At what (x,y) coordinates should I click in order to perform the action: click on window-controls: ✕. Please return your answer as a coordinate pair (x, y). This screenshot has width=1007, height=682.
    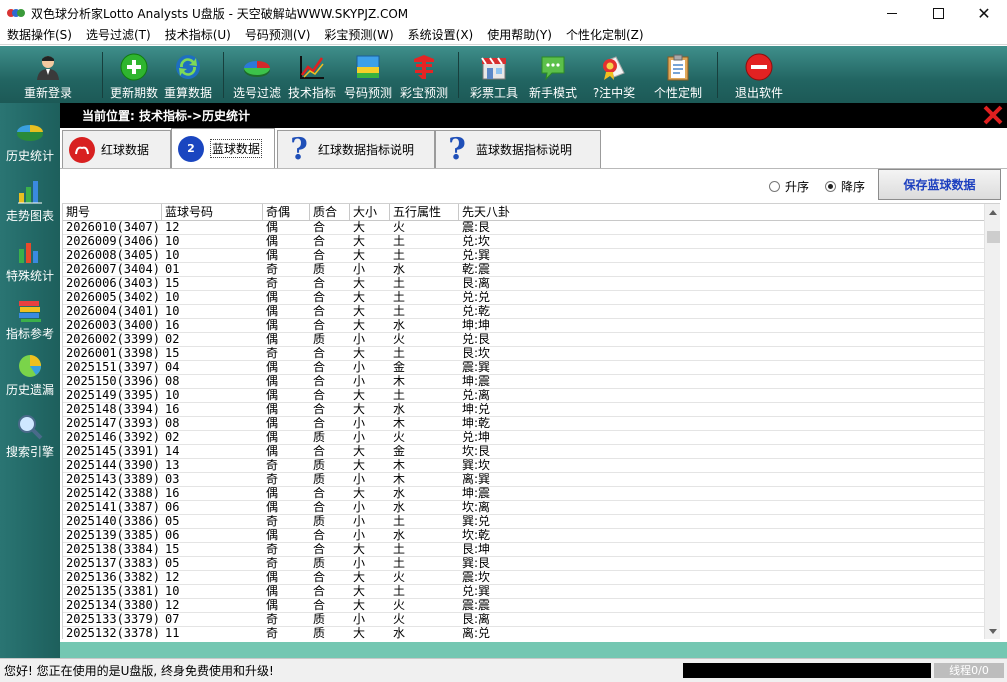
    Looking at the image, I should click on (938, 13).